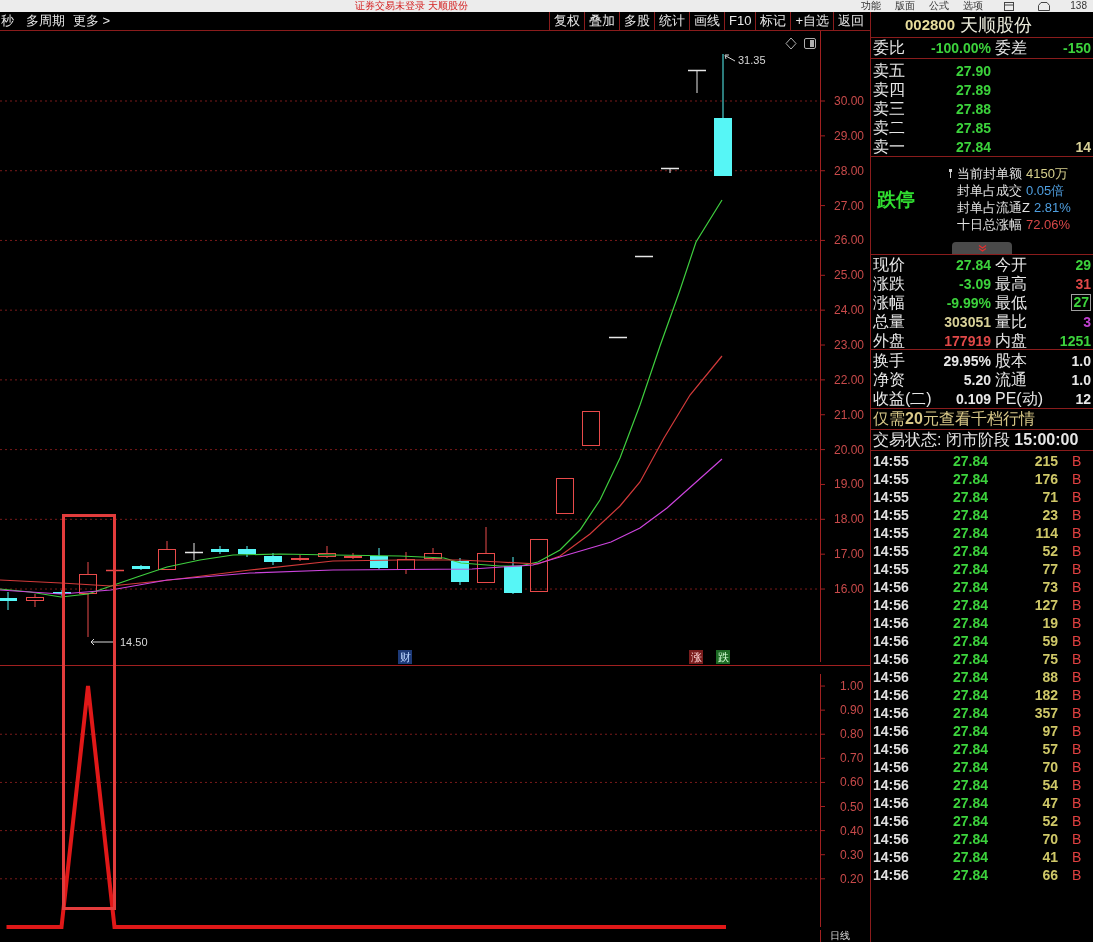 The width and height of the screenshot is (1093, 942). What do you see at coordinates (977, 379) in the screenshot?
I see `field-value: 5.20` at bounding box center [977, 379].